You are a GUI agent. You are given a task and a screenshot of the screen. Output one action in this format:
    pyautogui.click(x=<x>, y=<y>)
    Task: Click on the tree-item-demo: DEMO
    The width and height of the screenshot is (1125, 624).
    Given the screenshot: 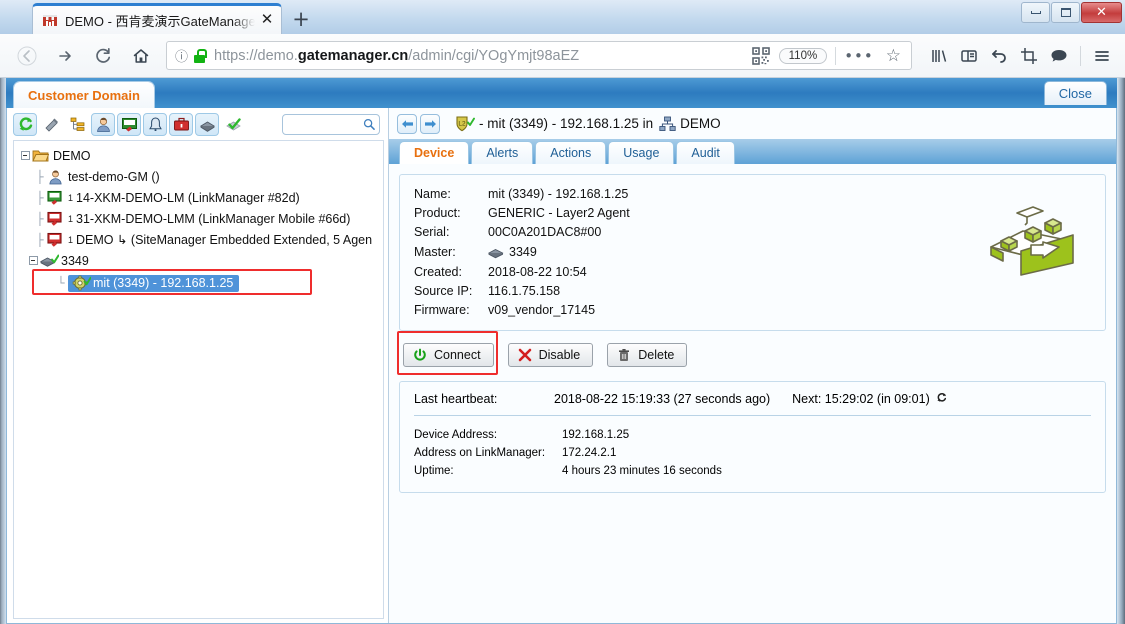 What is the action you would take?
    pyautogui.click(x=200, y=155)
    